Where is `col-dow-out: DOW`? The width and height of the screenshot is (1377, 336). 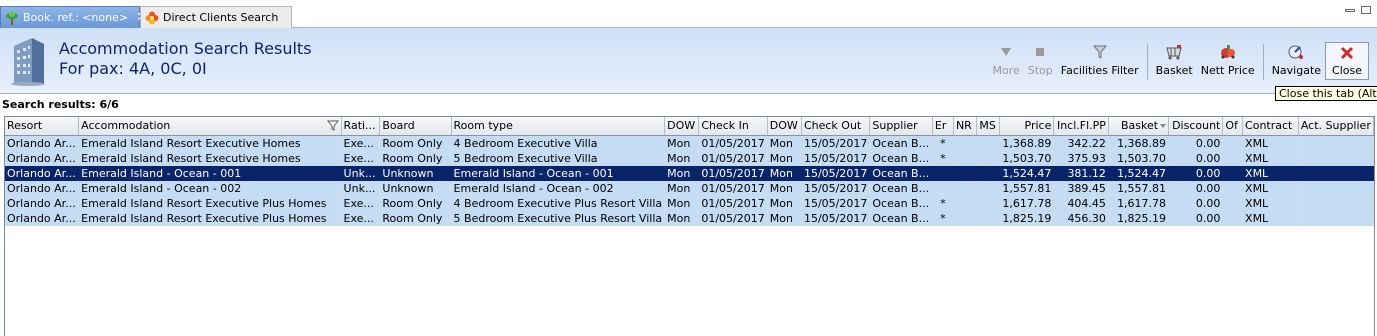
col-dow-out: DOW is located at coordinates (784, 126).